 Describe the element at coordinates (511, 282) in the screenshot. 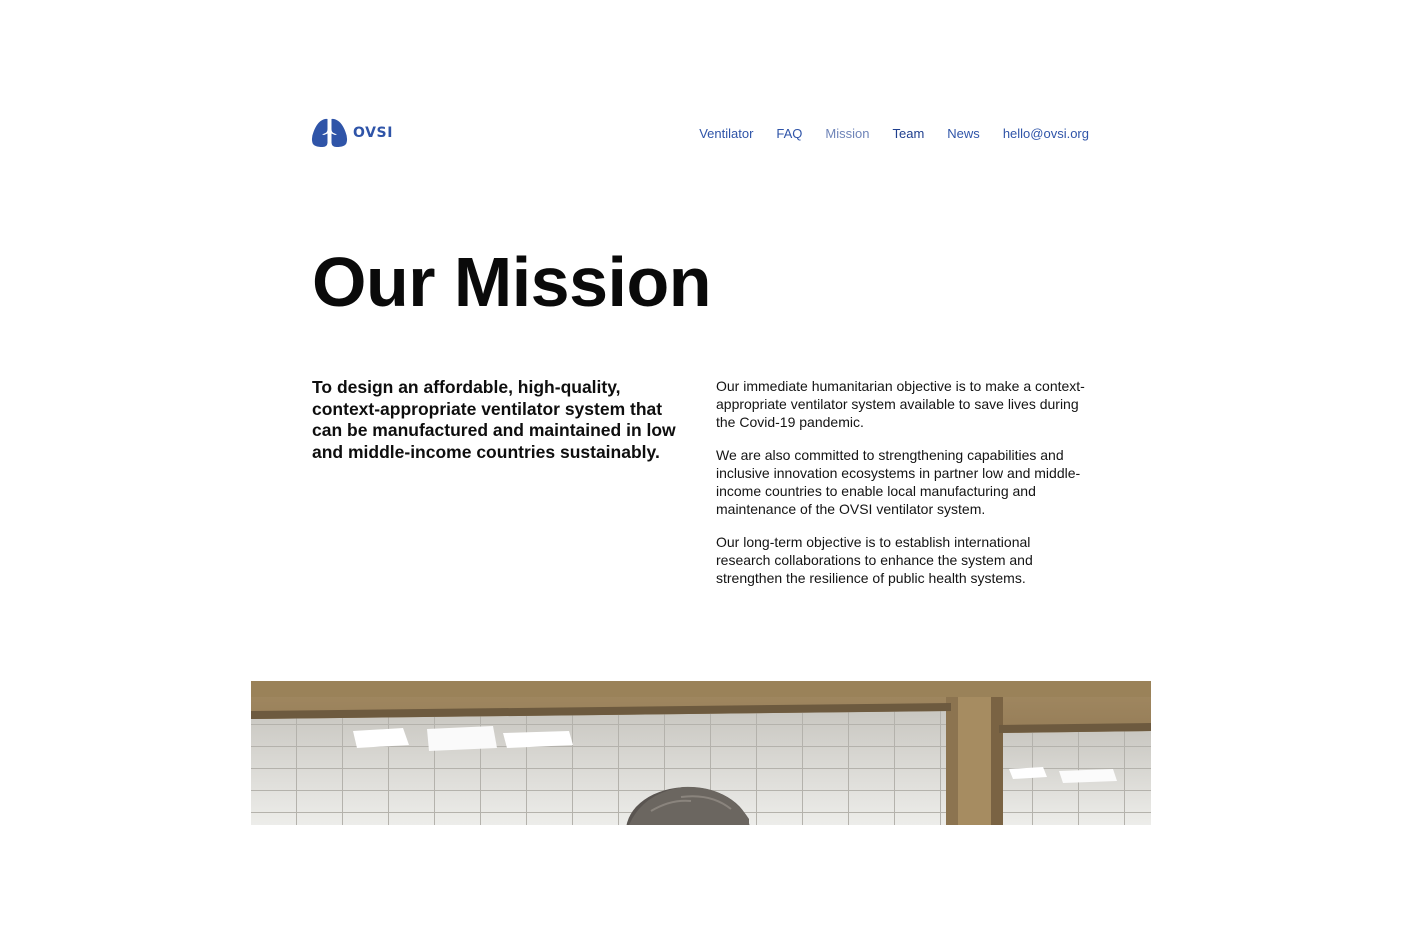

I see `page-title: Our Mission` at that location.